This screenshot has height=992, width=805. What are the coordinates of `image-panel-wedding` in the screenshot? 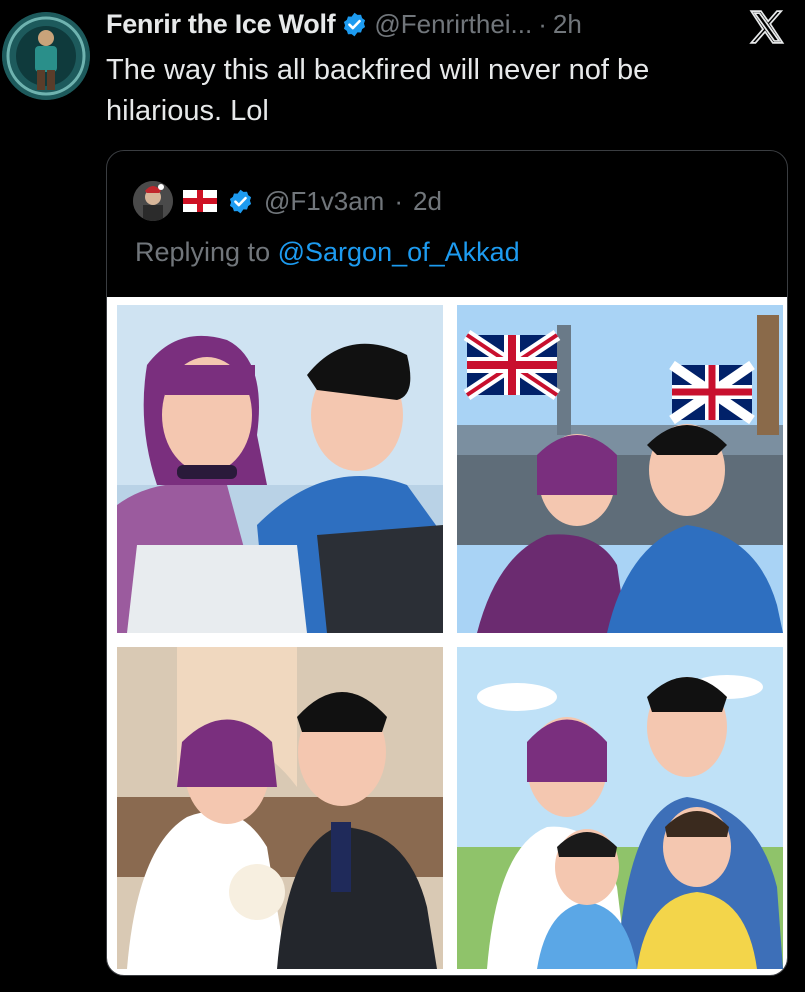 It's located at (280, 808).